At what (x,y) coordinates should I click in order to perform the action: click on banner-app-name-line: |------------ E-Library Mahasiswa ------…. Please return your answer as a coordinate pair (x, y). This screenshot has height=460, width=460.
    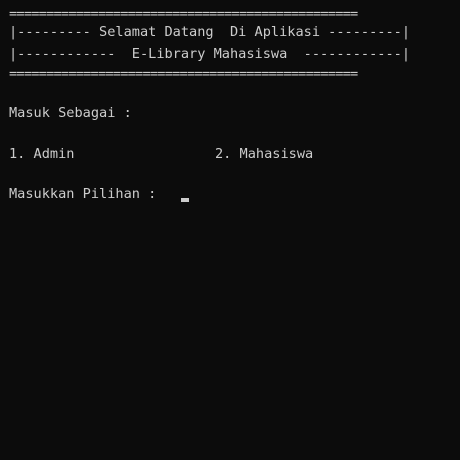
    Looking at the image, I should click on (210, 54).